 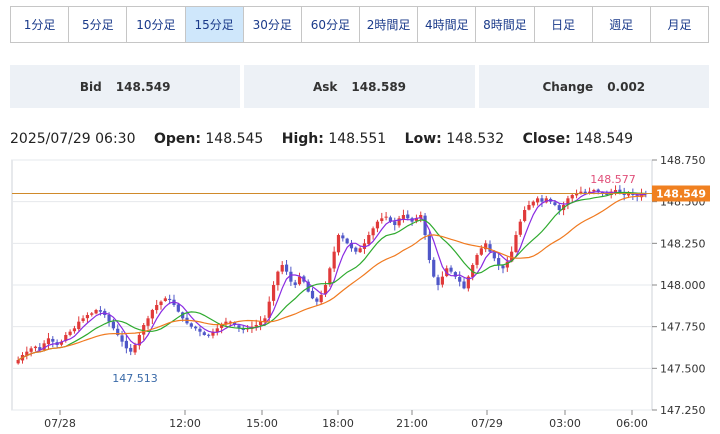 What do you see at coordinates (60, 423) in the screenshot?
I see `x-tick-label: 07/28` at bounding box center [60, 423].